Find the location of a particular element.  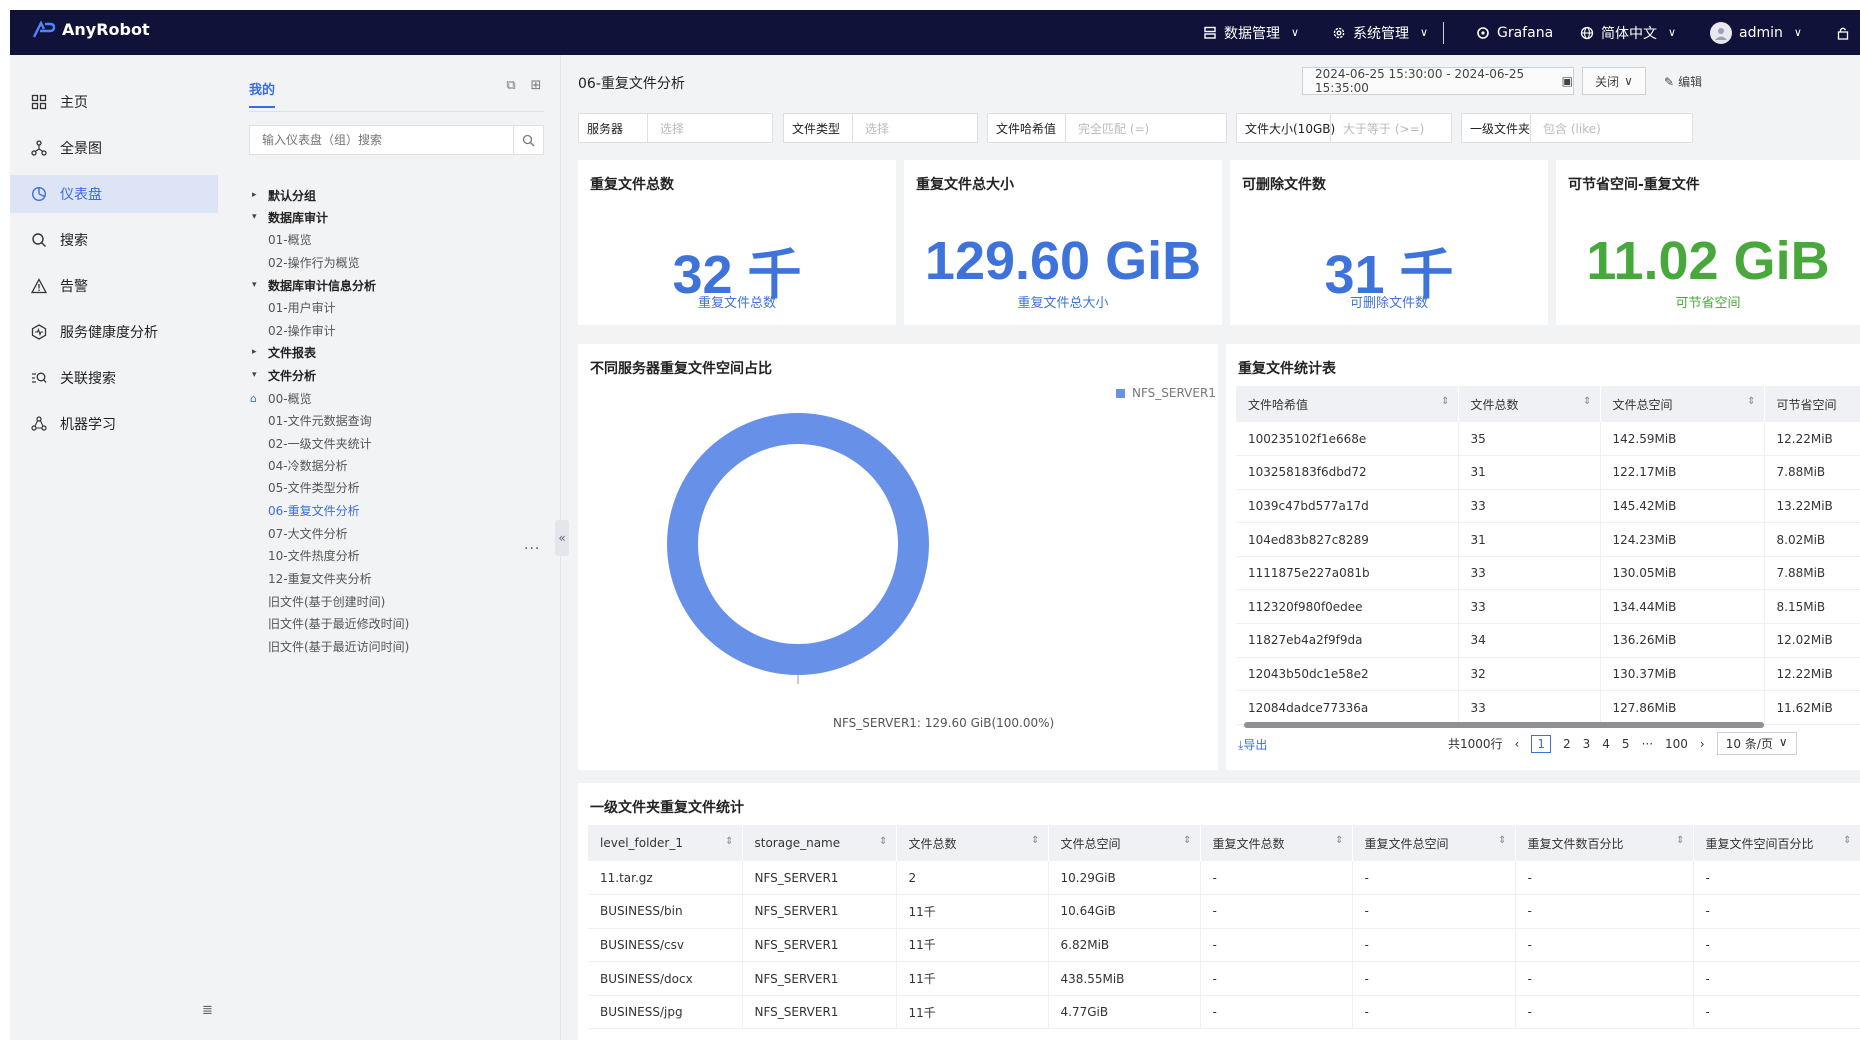

page-number: 100 is located at coordinates (1676, 744).